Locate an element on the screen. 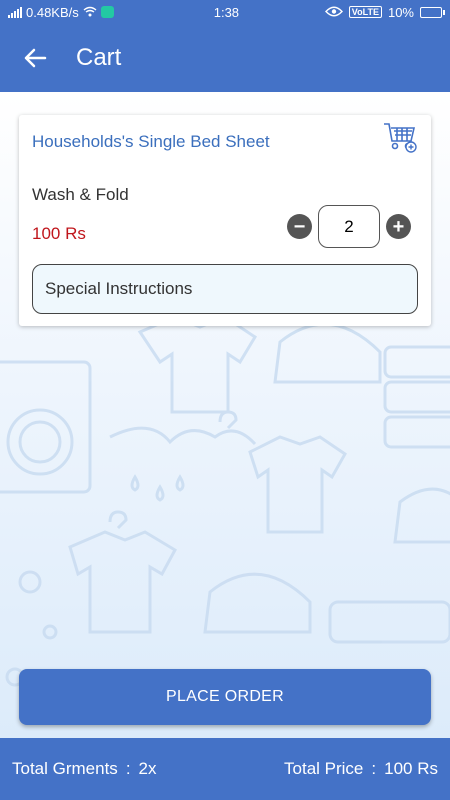 This screenshot has height=800, width=450. quantity-value: 2 is located at coordinates (349, 226).